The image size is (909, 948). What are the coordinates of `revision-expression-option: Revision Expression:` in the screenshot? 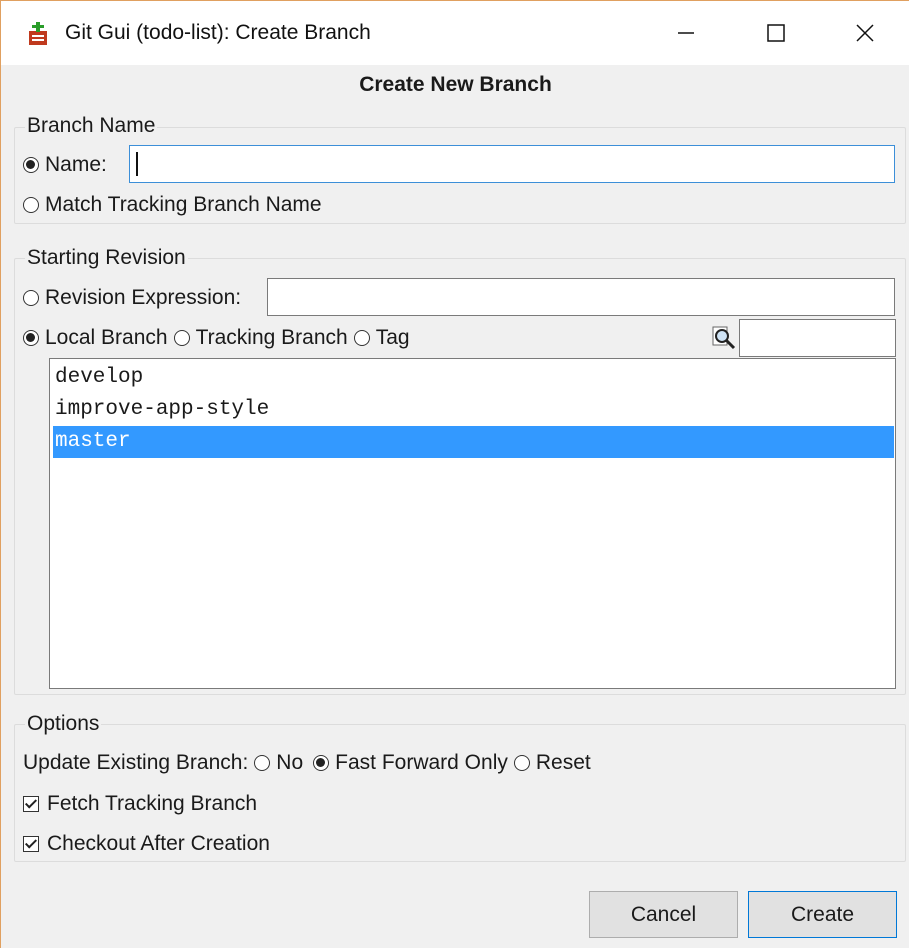 It's located at (132, 298).